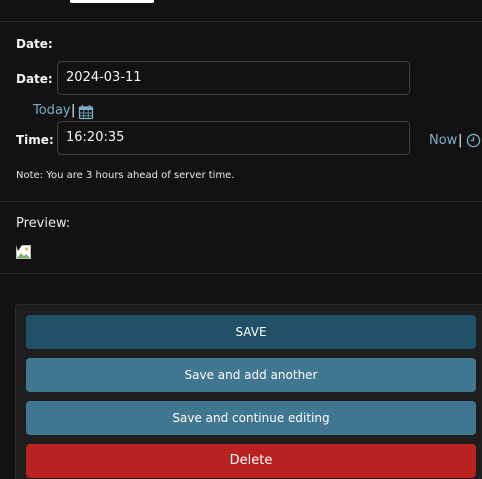  Describe the element at coordinates (251, 461) in the screenshot. I see `delete-button: Delete` at that location.